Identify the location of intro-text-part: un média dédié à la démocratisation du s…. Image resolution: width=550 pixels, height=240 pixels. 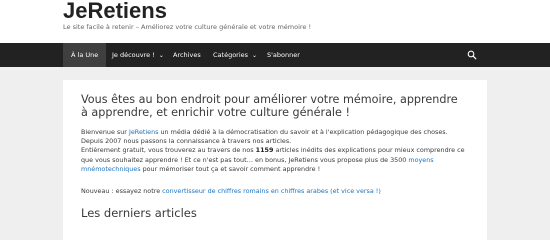
(303, 132).